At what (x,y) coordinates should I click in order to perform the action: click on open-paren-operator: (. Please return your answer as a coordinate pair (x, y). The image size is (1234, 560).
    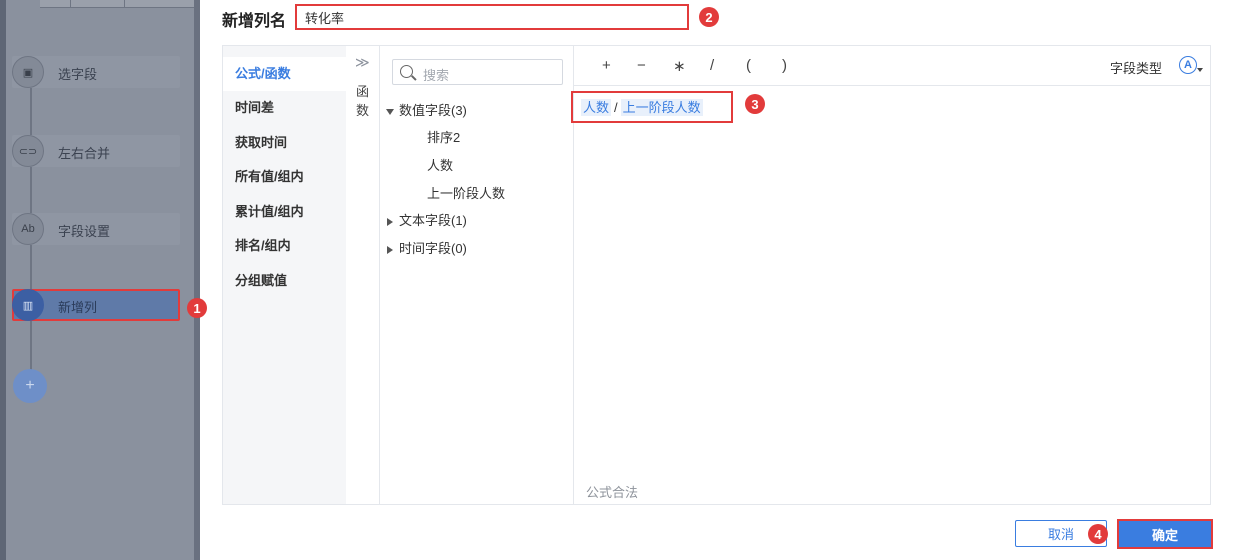
    Looking at the image, I should click on (748, 65).